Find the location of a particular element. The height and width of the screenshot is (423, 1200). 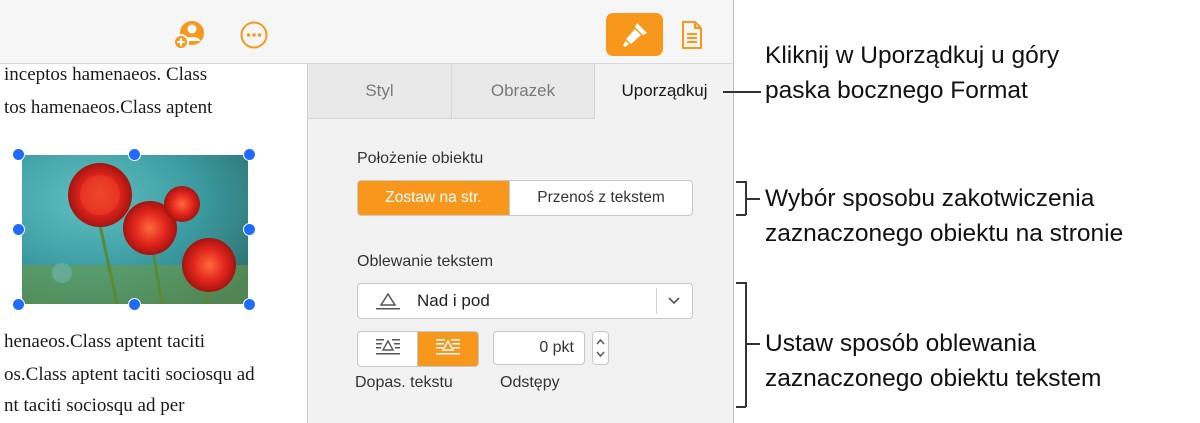

body-text-line: henaeos.Class aptent taciti is located at coordinates (105, 341).